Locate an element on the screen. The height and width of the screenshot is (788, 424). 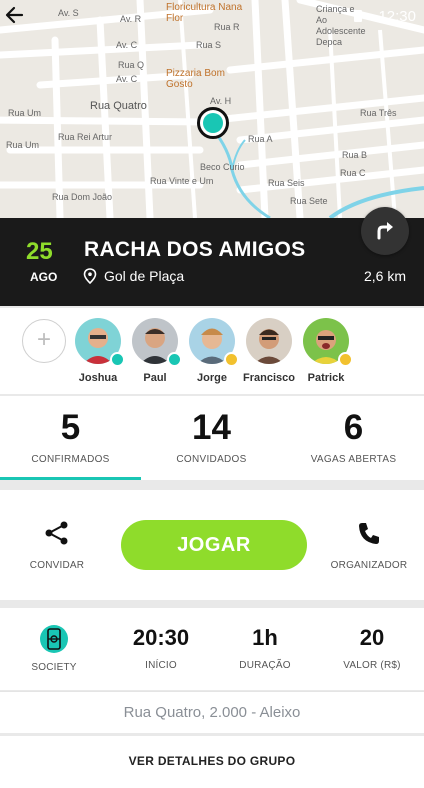
battery-icon is located at coordinates (358, 16).